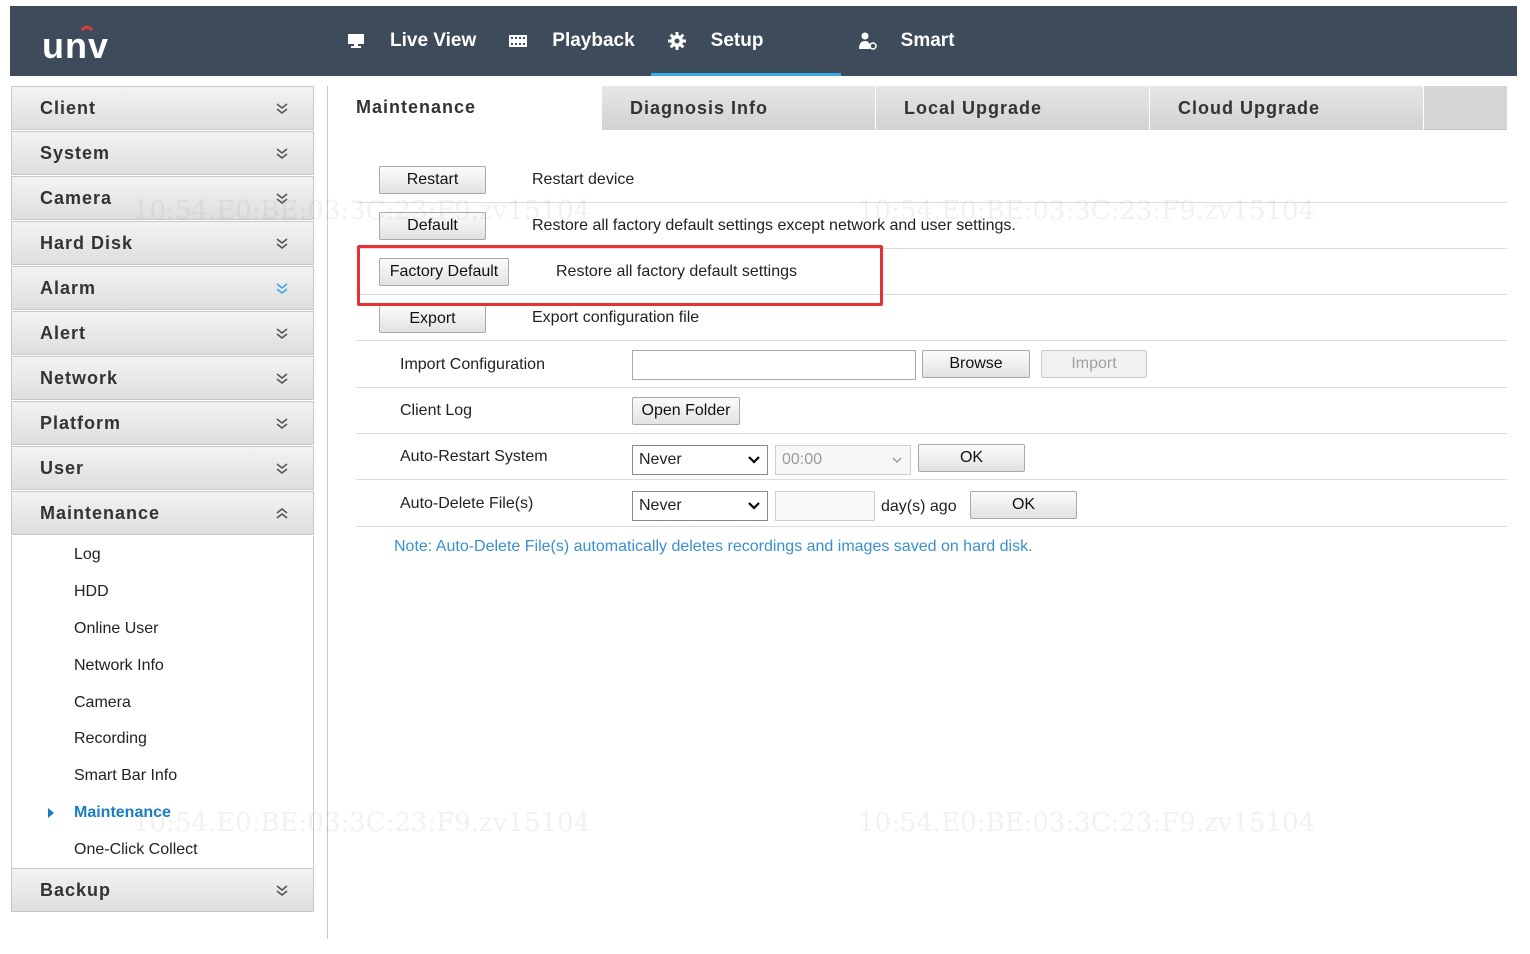 The image size is (1530, 954). Describe the element at coordinates (825, 506) in the screenshot. I see `auto-delete-days-input` at that location.